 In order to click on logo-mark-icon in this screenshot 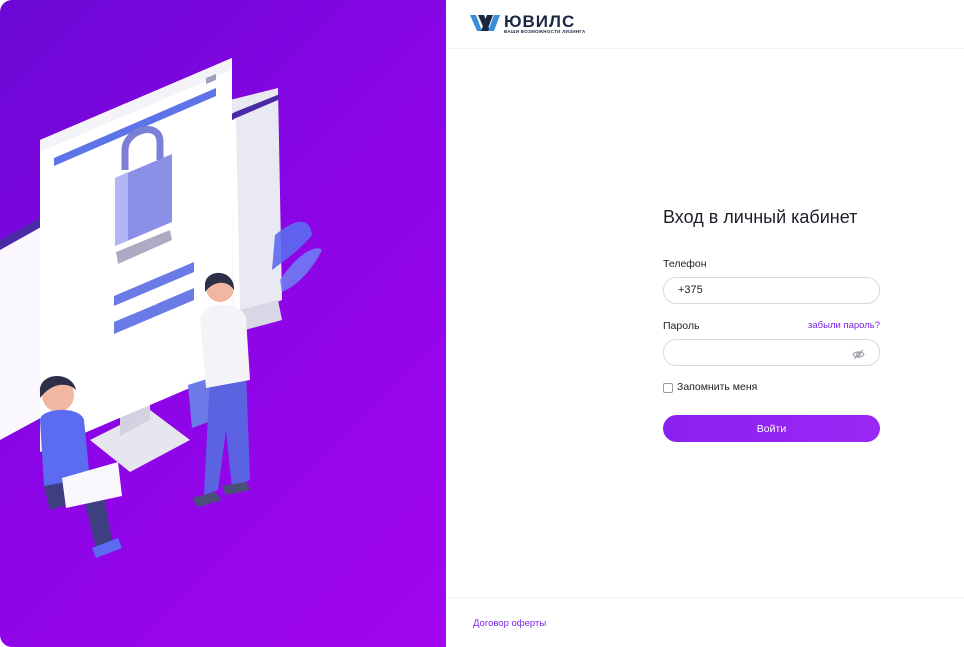, I will do `click(485, 23)`.